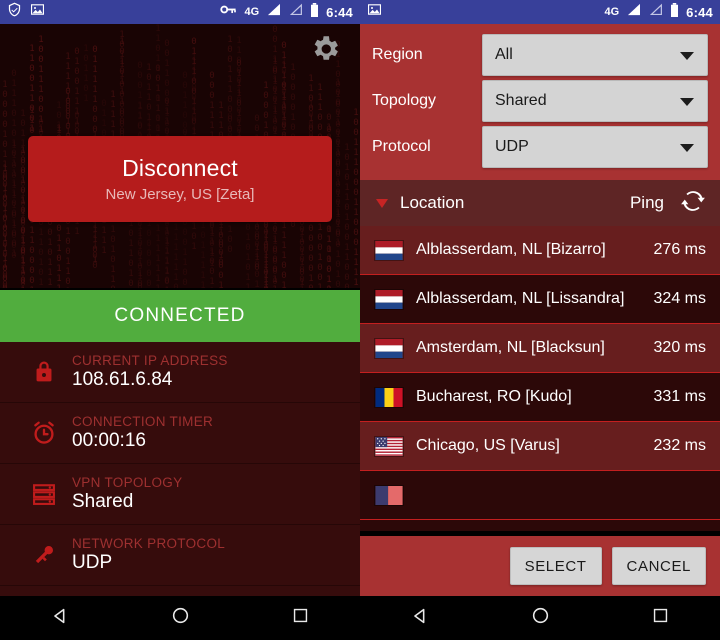 This screenshot has width=720, height=640. Describe the element at coordinates (679, 249) in the screenshot. I see `server-ping: 276 ms` at that location.